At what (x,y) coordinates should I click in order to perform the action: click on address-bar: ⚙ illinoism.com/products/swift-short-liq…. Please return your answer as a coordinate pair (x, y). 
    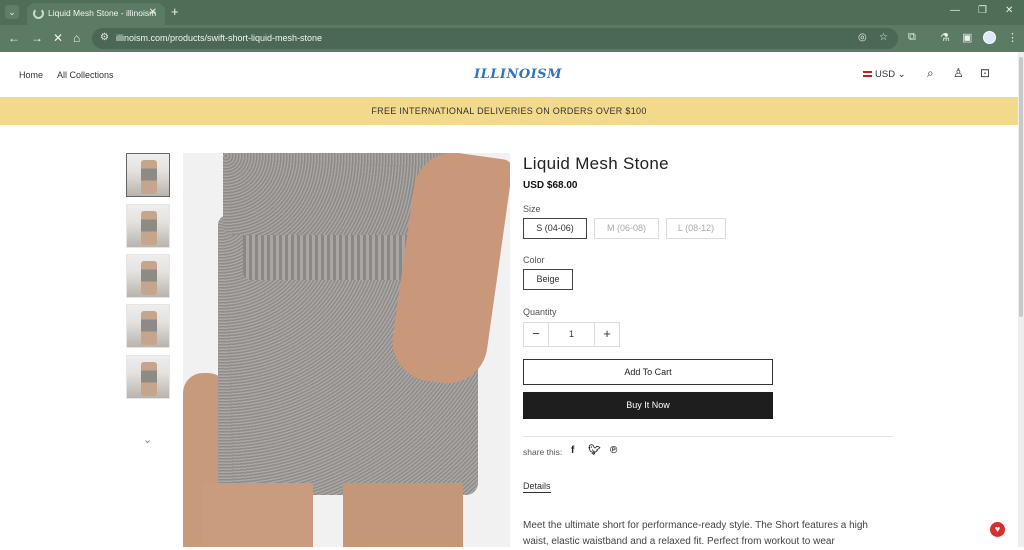
    Looking at the image, I should click on (495, 38).